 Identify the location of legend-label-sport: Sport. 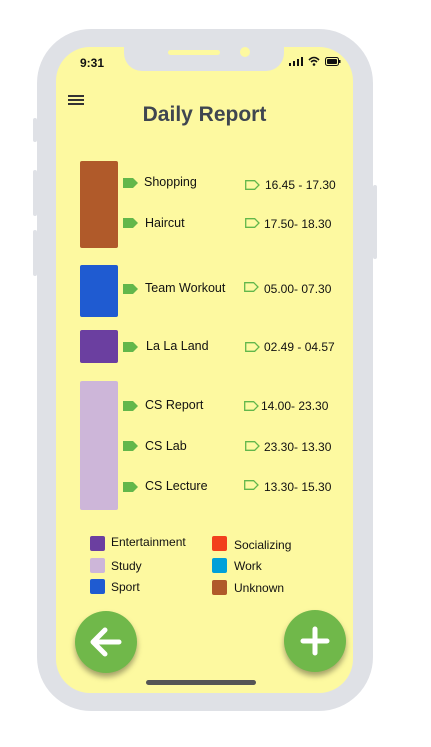
(125, 587).